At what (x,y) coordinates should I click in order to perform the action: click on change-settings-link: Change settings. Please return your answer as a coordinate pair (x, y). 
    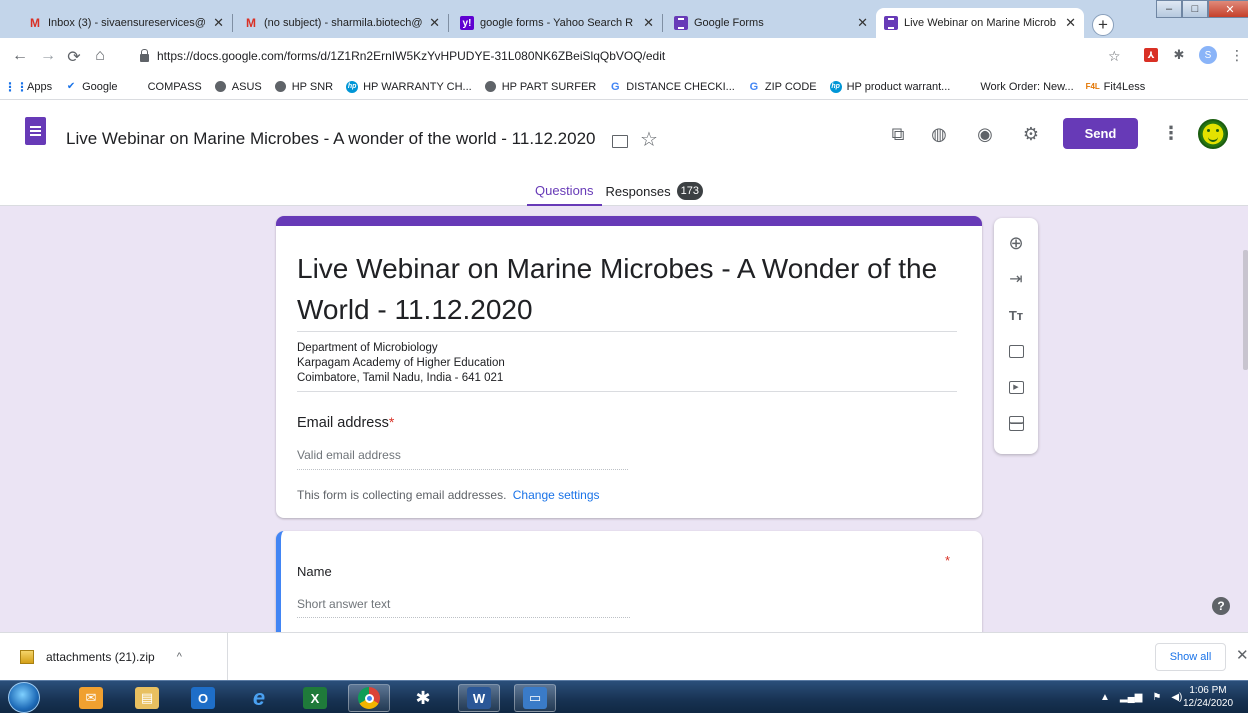
    Looking at the image, I should click on (556, 495).